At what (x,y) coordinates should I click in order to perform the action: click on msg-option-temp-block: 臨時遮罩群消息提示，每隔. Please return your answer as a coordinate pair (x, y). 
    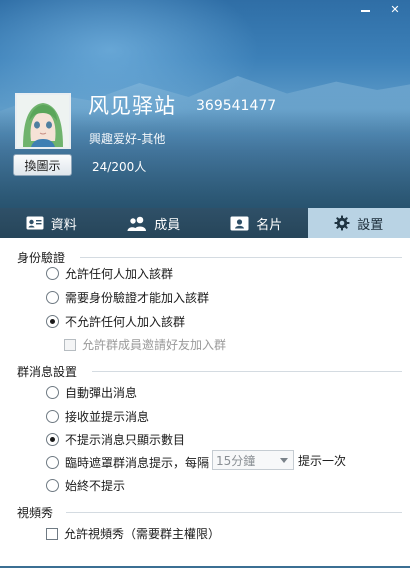
    Looking at the image, I should click on (127, 462).